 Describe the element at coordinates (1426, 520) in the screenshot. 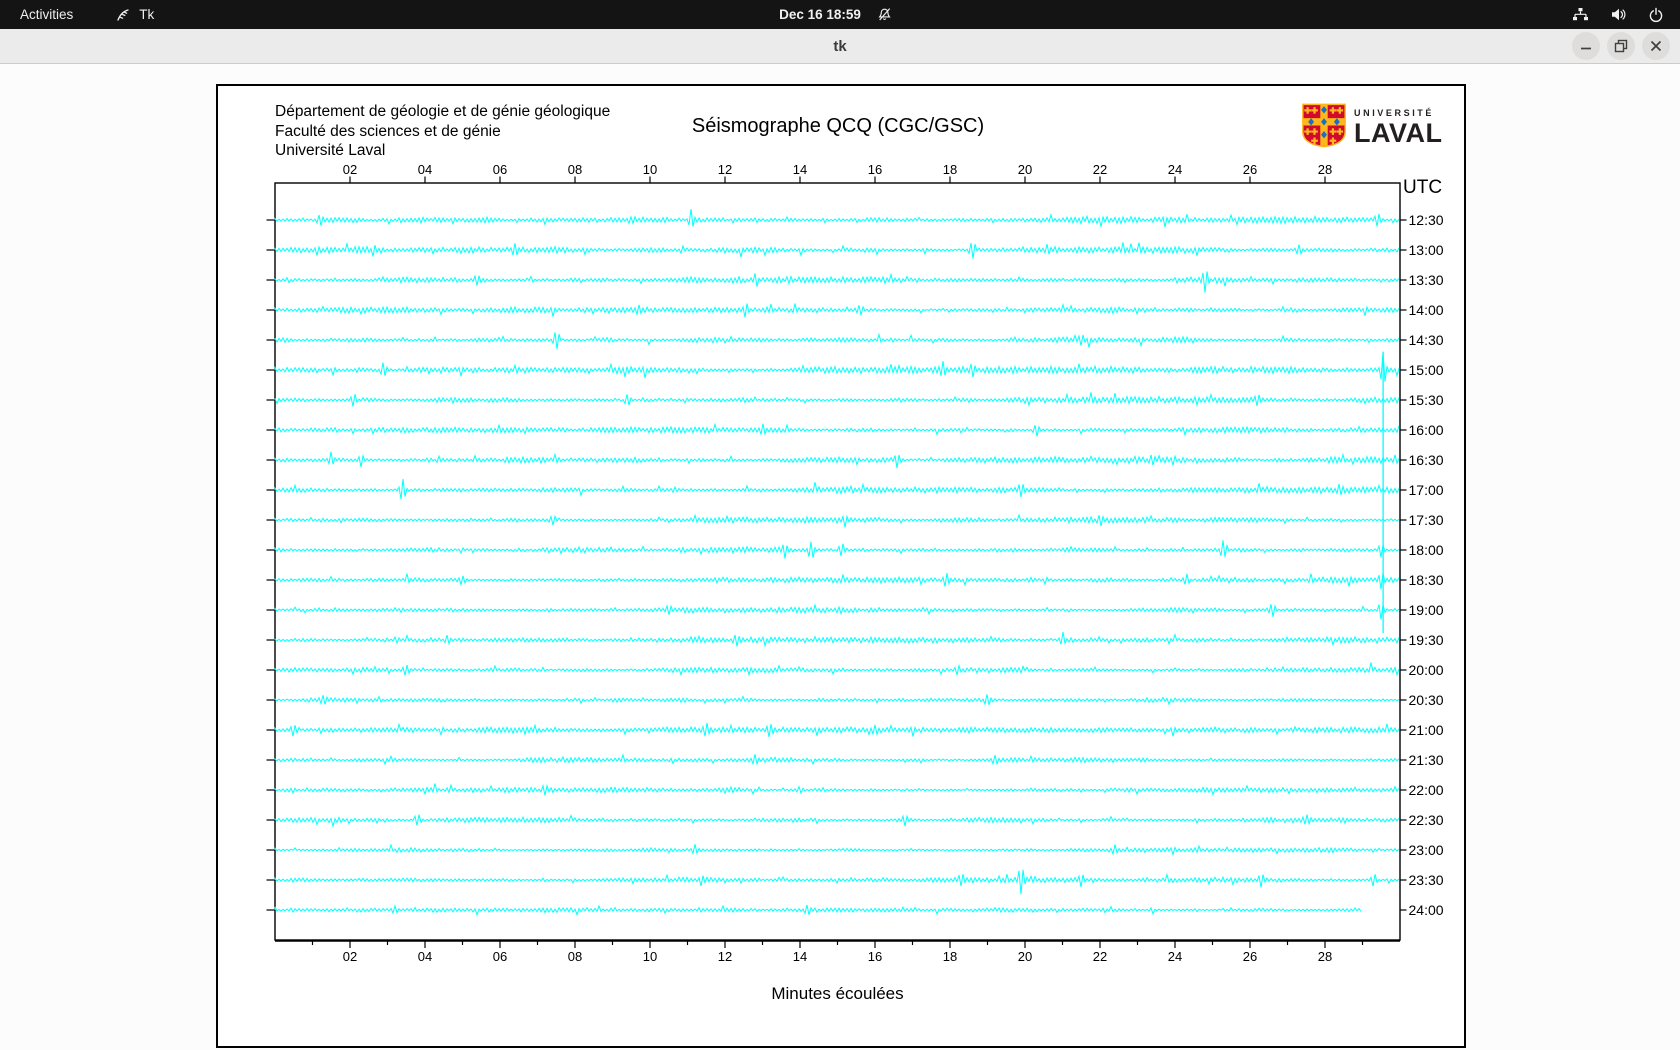

I see `svg-text: 17:30` at that location.